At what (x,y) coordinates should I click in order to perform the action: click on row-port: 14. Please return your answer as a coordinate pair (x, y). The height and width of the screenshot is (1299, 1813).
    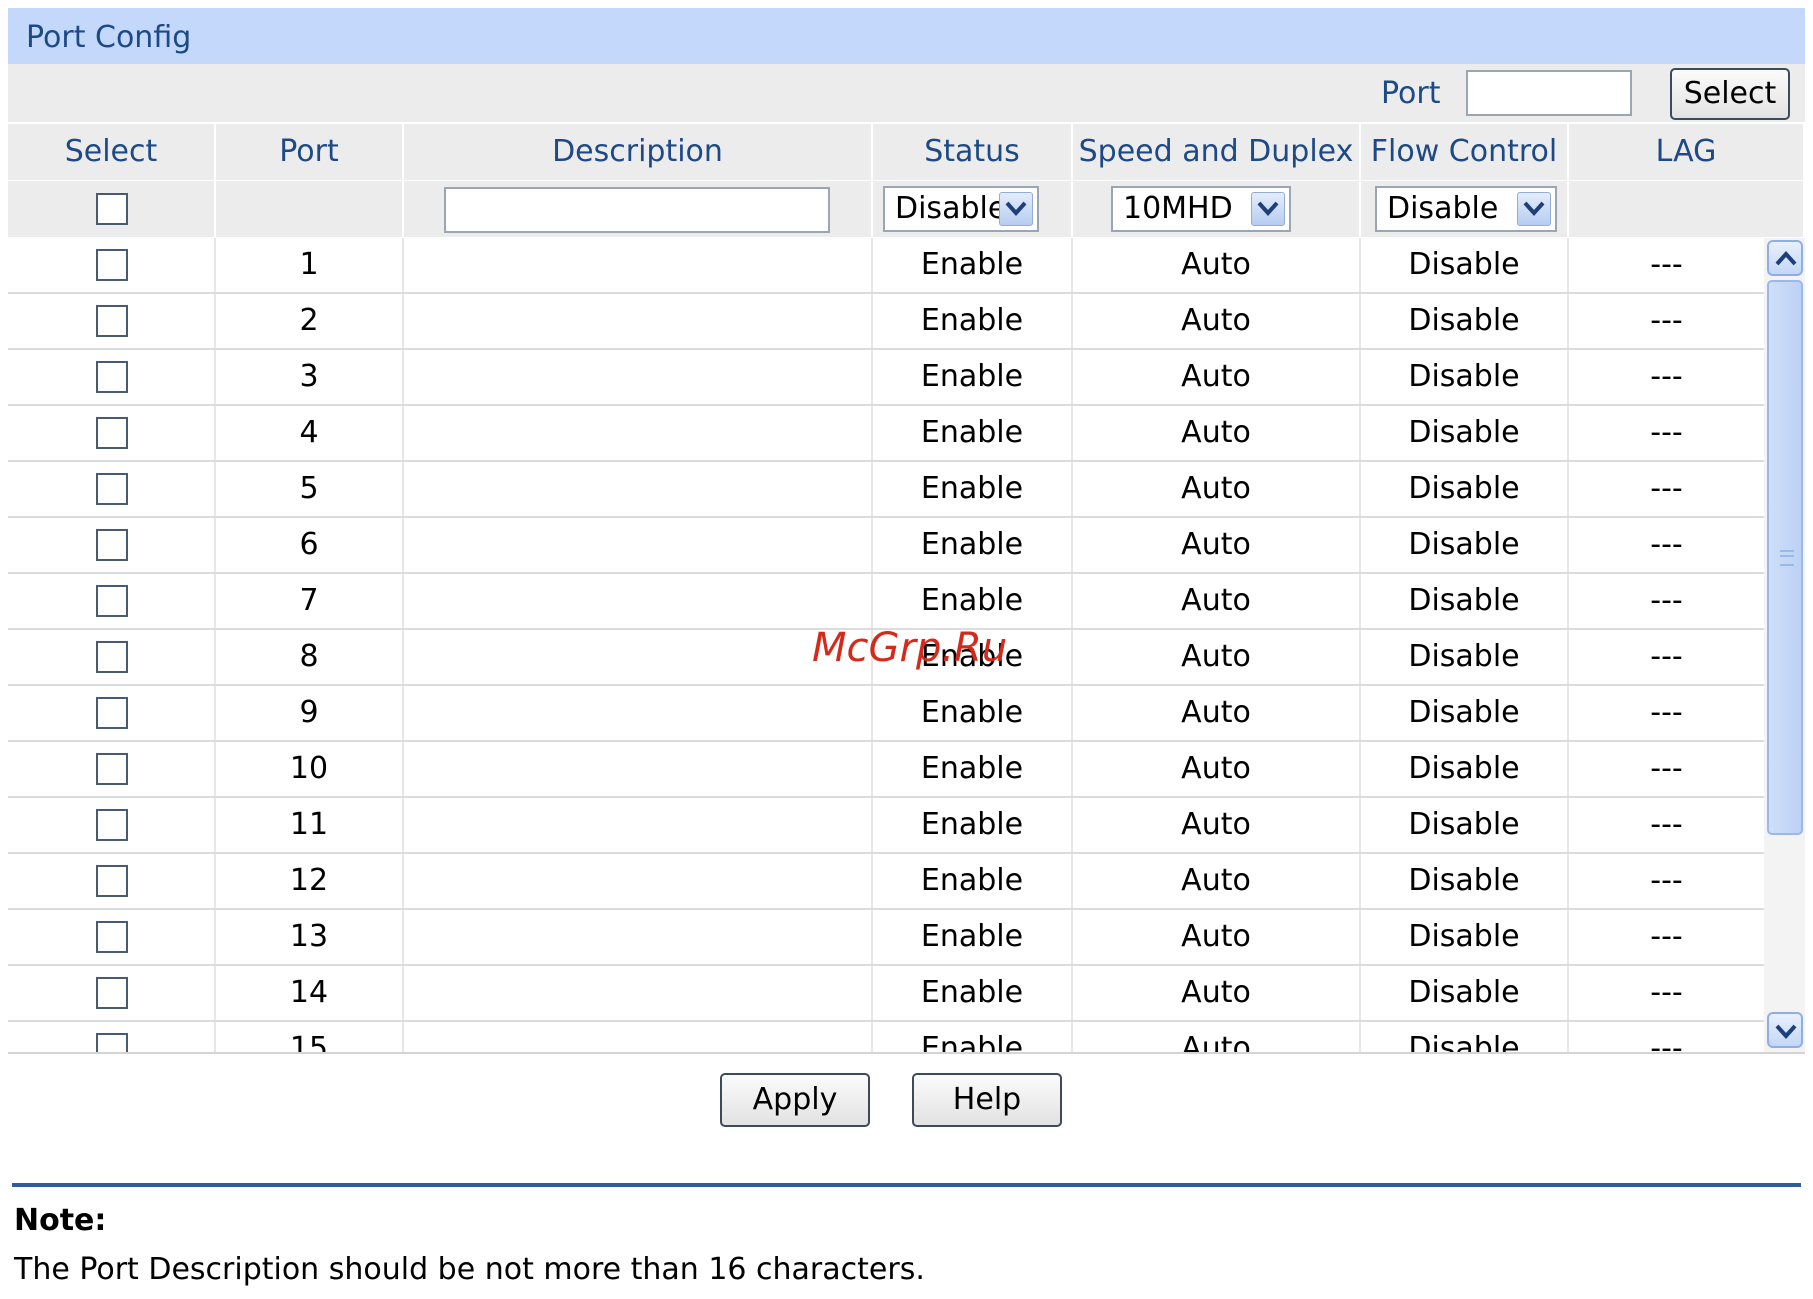
    Looking at the image, I should click on (310, 993).